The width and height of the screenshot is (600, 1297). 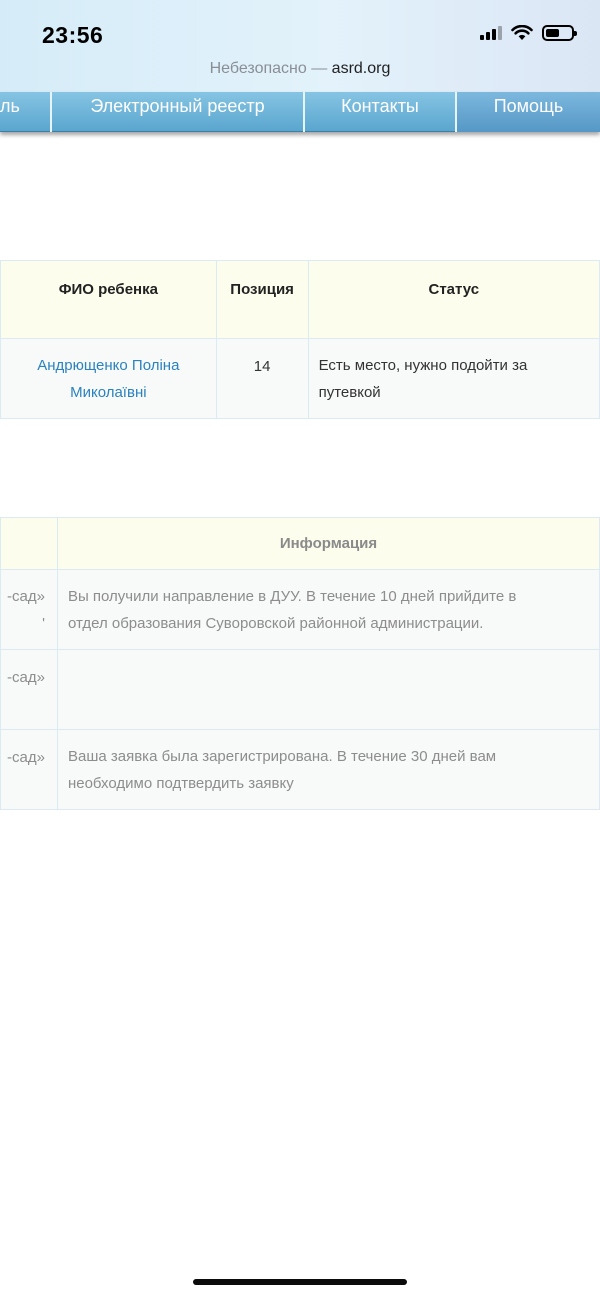 I want to click on status-line2: путевкой, so click(x=349, y=392).